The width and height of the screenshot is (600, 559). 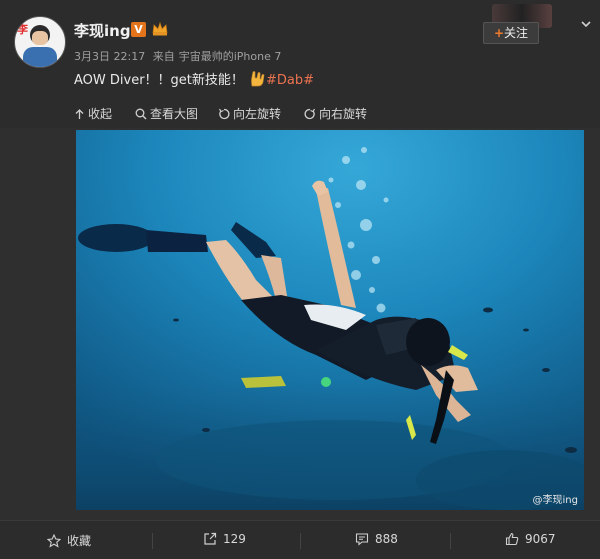 I want to click on post-meta: 3月3日 22:17 来自 宇宙最帅的iPhone 7, so click(x=179, y=56).